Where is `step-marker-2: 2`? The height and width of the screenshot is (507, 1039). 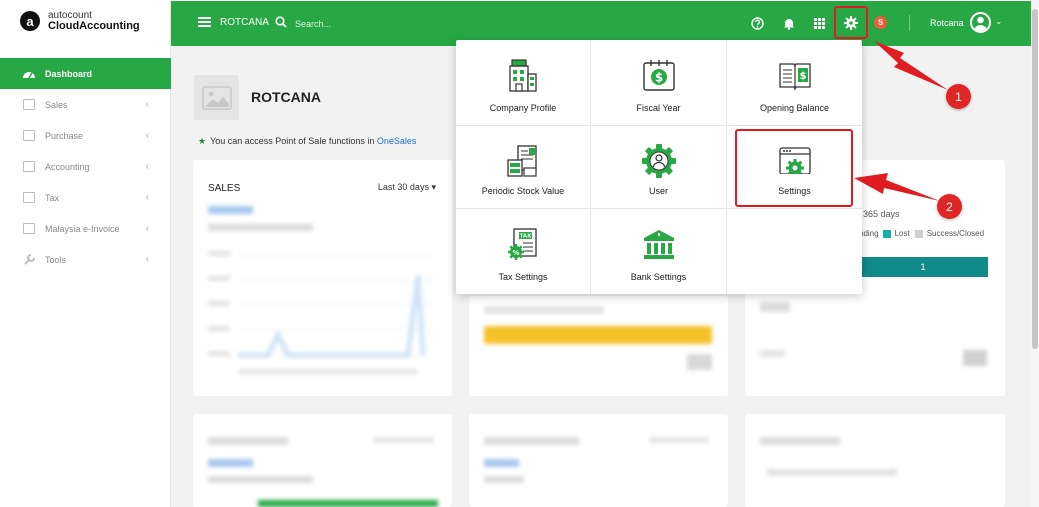
step-marker-2: 2 is located at coordinates (949, 206).